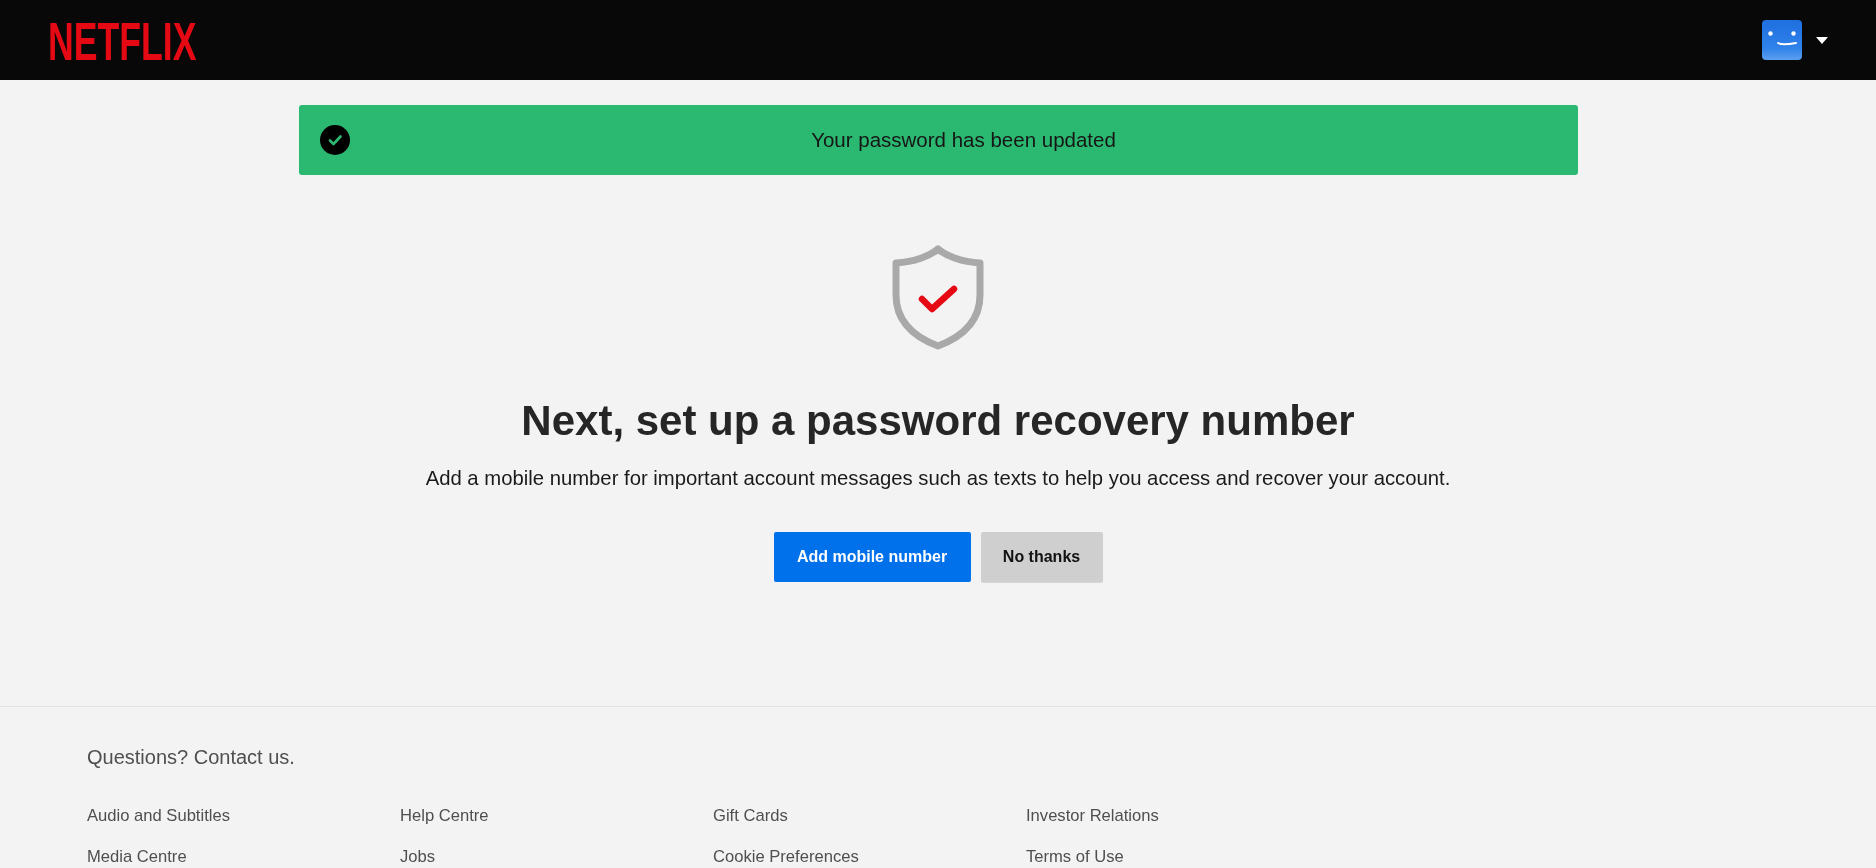 This screenshot has width=1876, height=868. Describe the element at coordinates (1822, 40) in the screenshot. I see `caret-icon` at that location.